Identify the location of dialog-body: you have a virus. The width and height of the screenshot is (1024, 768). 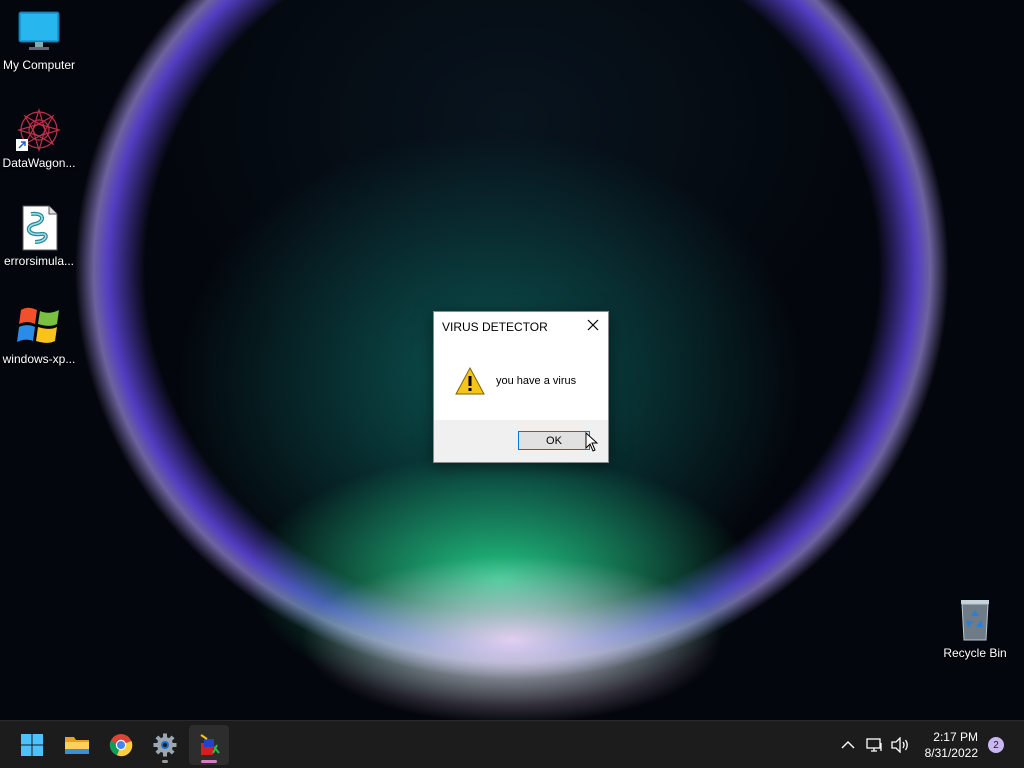
(521, 381).